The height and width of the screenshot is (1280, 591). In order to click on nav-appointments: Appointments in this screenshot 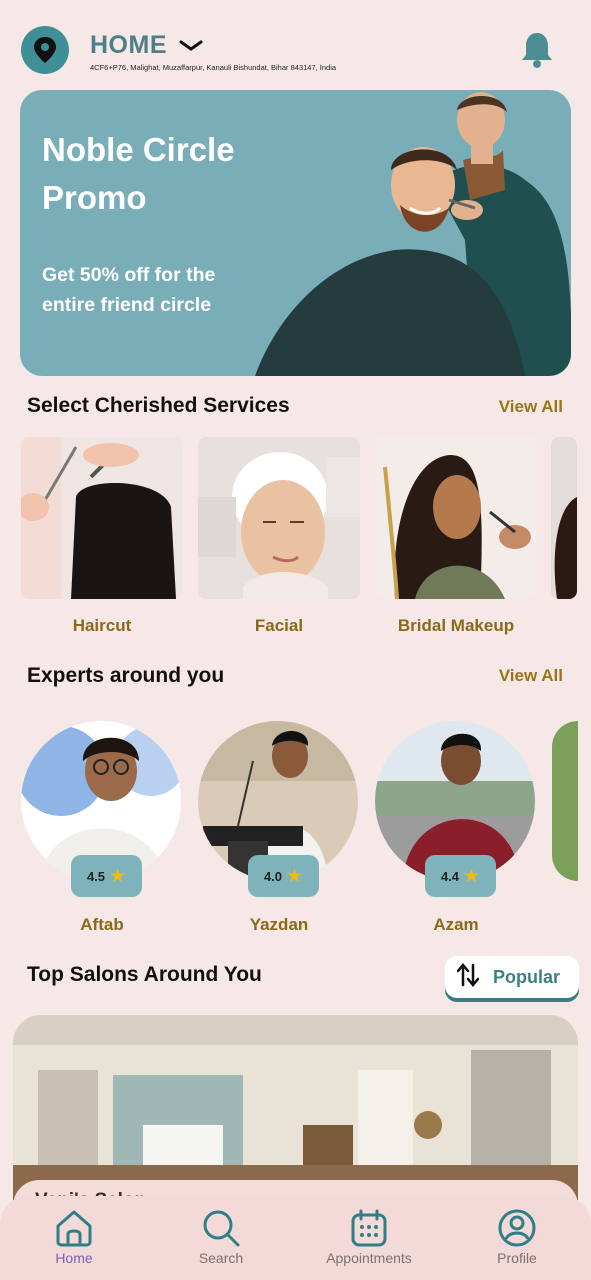, I will do `click(369, 1237)`.